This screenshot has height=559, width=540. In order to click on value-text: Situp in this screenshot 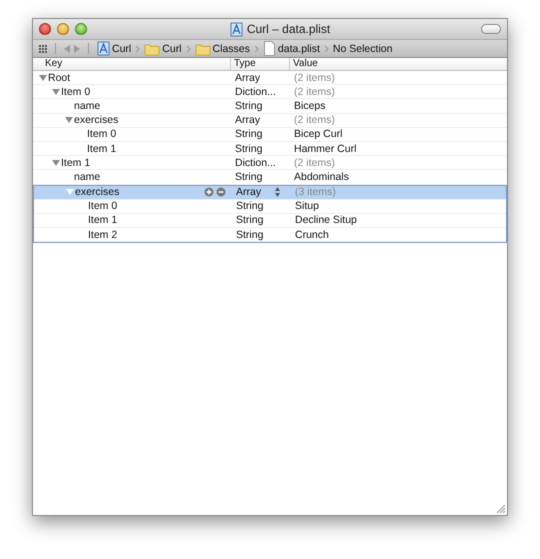, I will do `click(307, 206)`.